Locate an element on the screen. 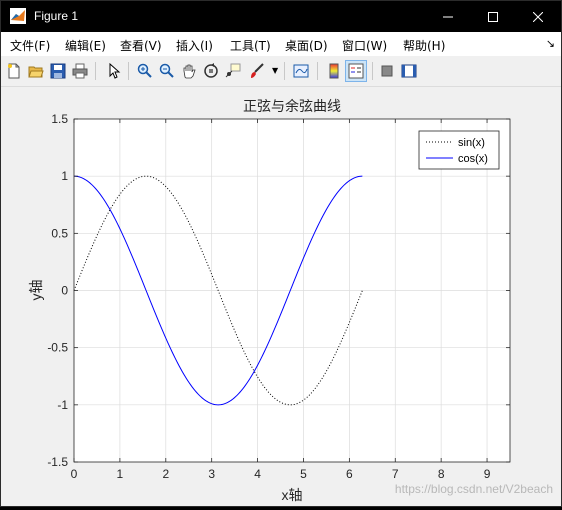 Image resolution: width=562 pixels, height=510 pixels. maximize-button is located at coordinates (493, 16).